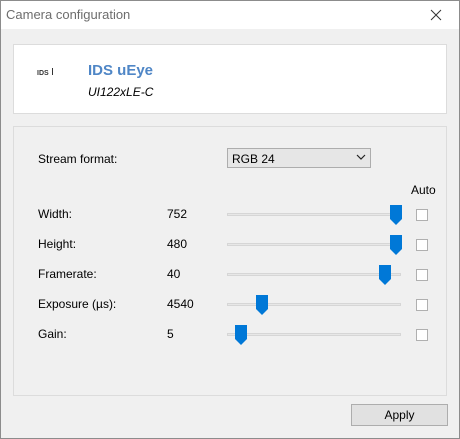 Image resolution: width=460 pixels, height=439 pixels. What do you see at coordinates (385, 275) in the screenshot?
I see `framerate-slider-thumb` at bounding box center [385, 275].